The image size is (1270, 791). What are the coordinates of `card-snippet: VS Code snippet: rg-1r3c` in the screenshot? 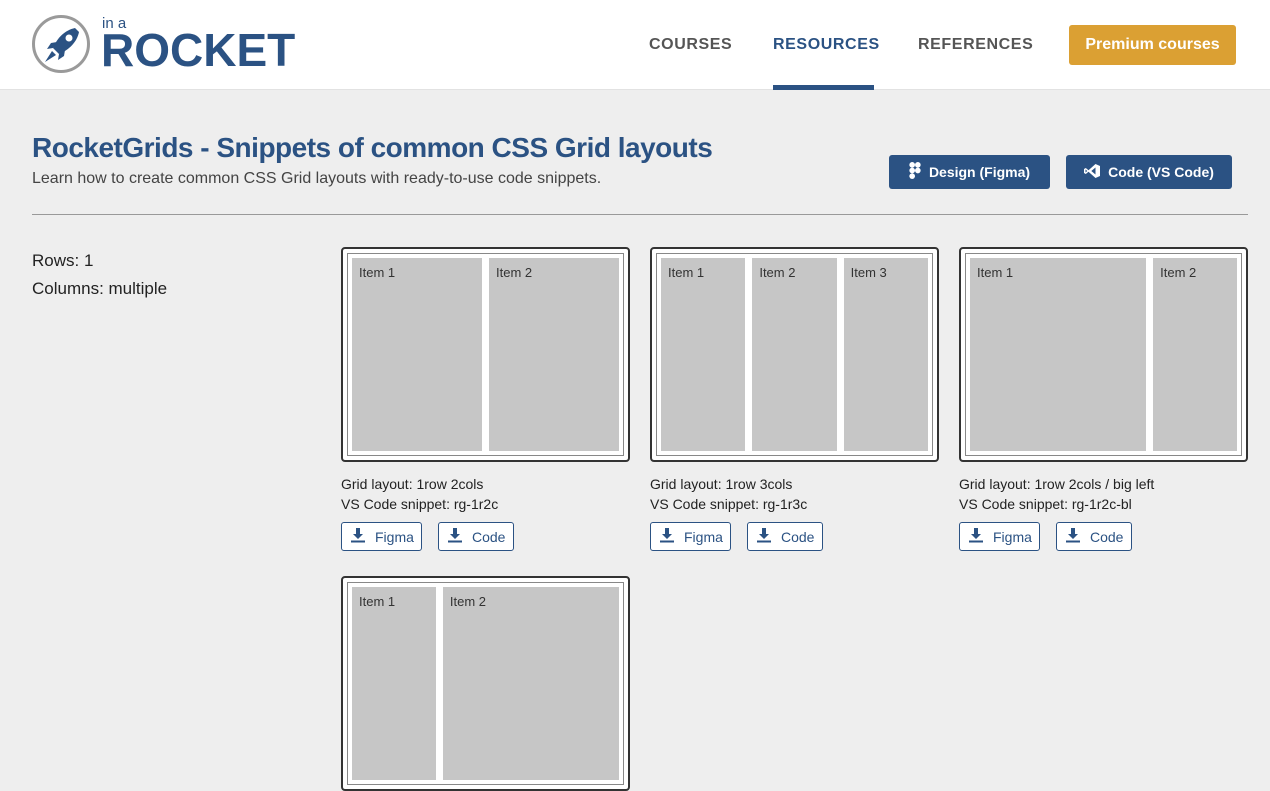 It's located at (729, 504).